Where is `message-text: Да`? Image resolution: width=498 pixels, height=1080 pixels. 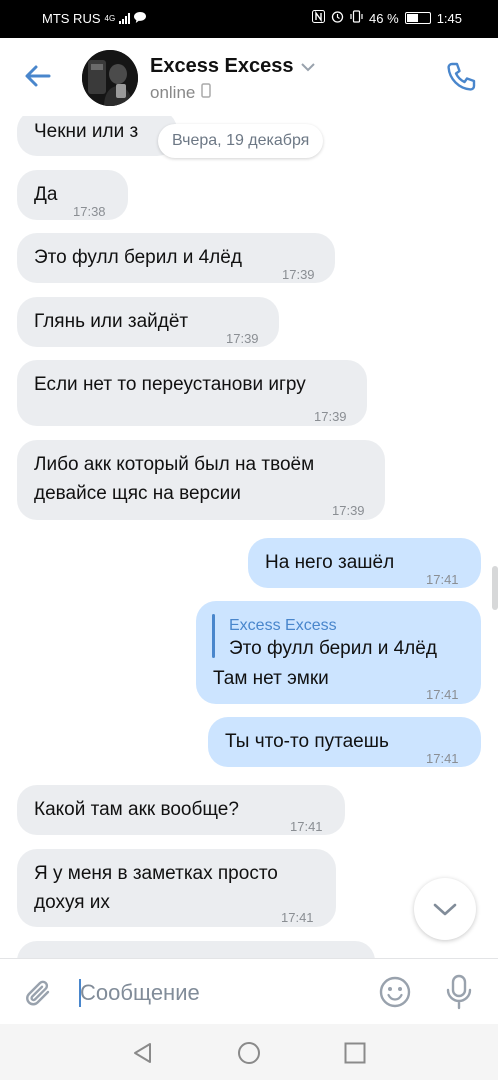
message-text: Да is located at coordinates (46, 194).